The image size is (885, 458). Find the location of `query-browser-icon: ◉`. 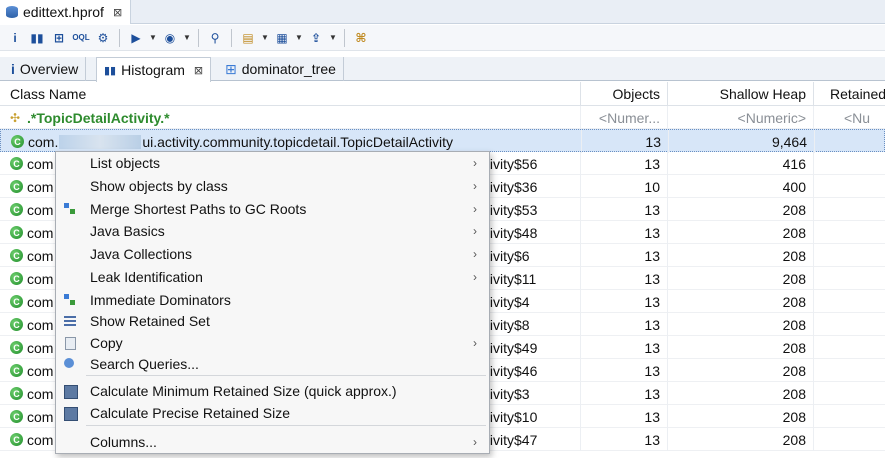

query-browser-icon: ◉ is located at coordinates (170, 38).